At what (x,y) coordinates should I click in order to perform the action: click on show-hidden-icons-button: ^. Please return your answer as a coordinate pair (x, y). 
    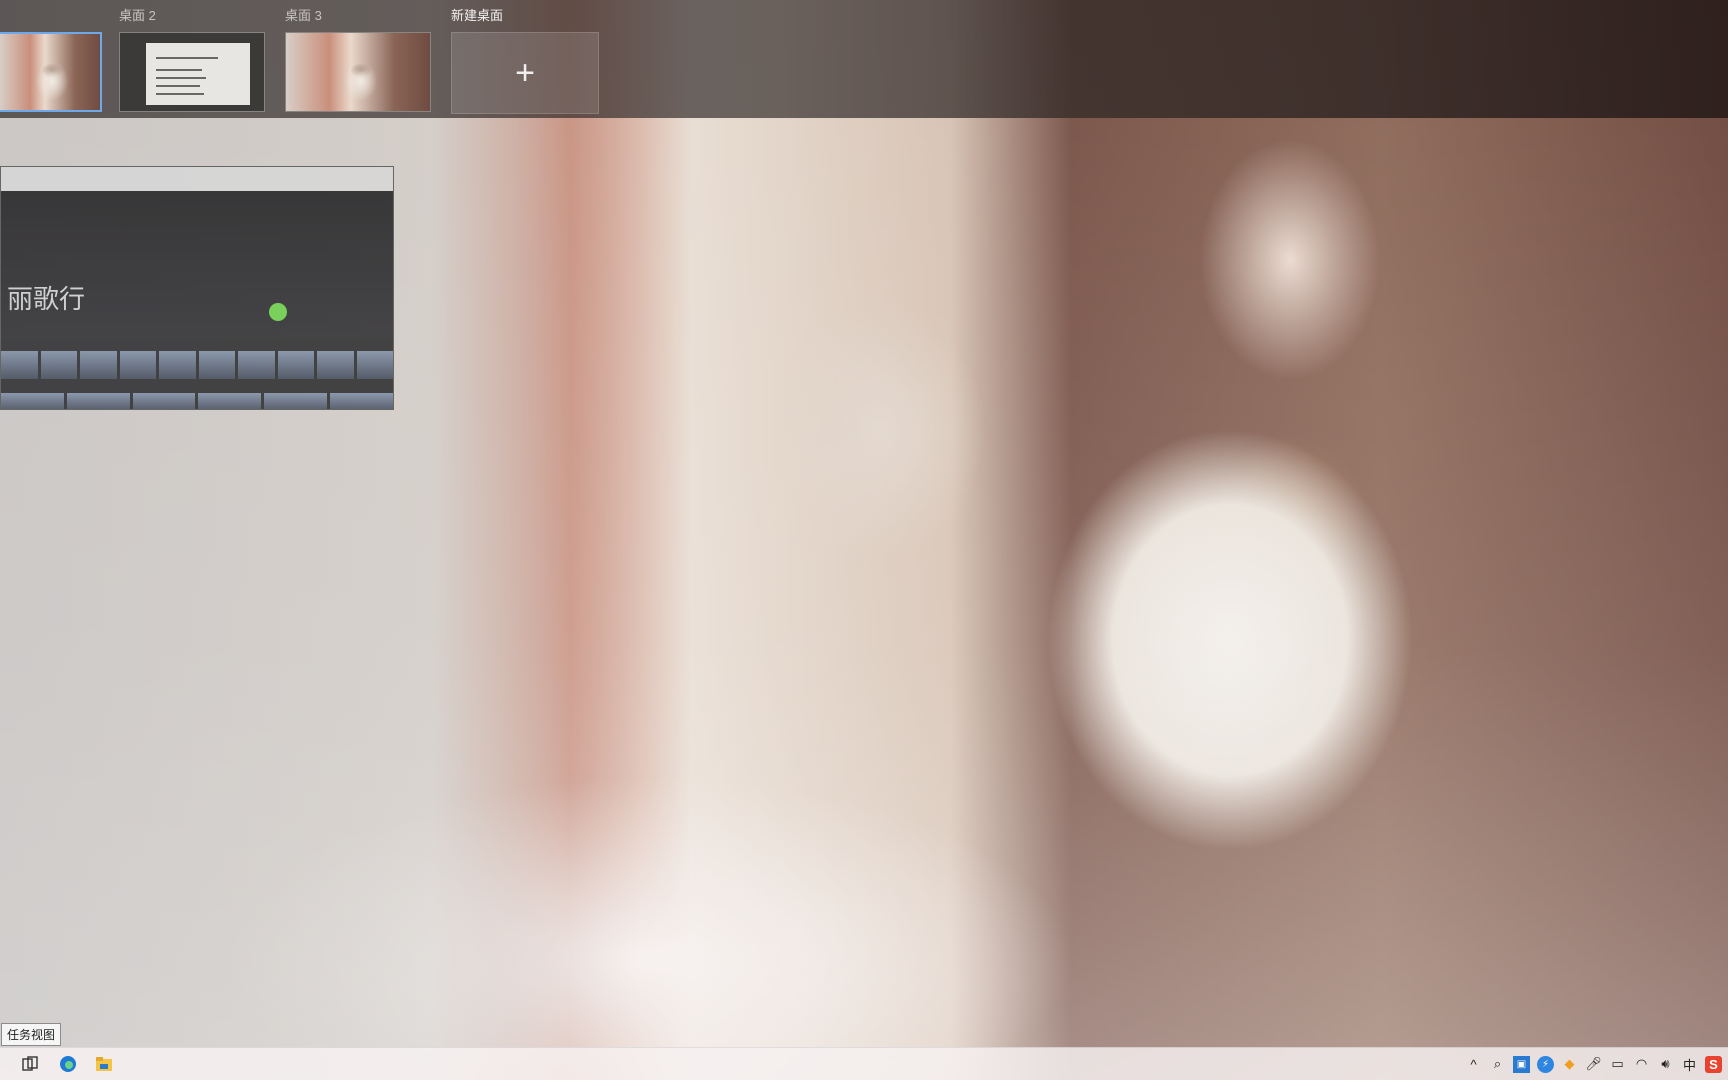
    Looking at the image, I should click on (1473, 1064).